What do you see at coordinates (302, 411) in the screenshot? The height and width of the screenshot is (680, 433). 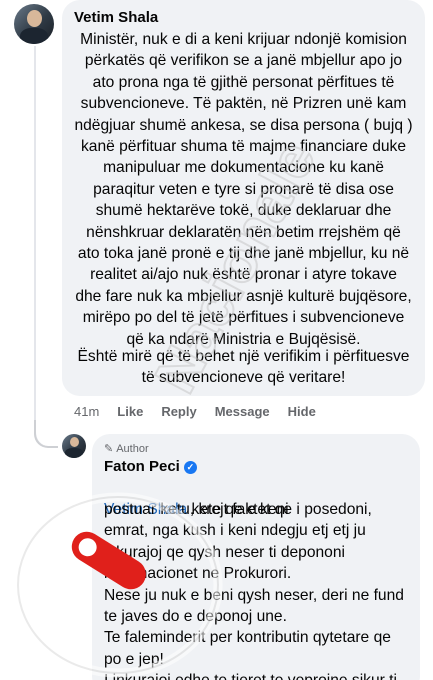 I see `hide-button: Hide` at bounding box center [302, 411].